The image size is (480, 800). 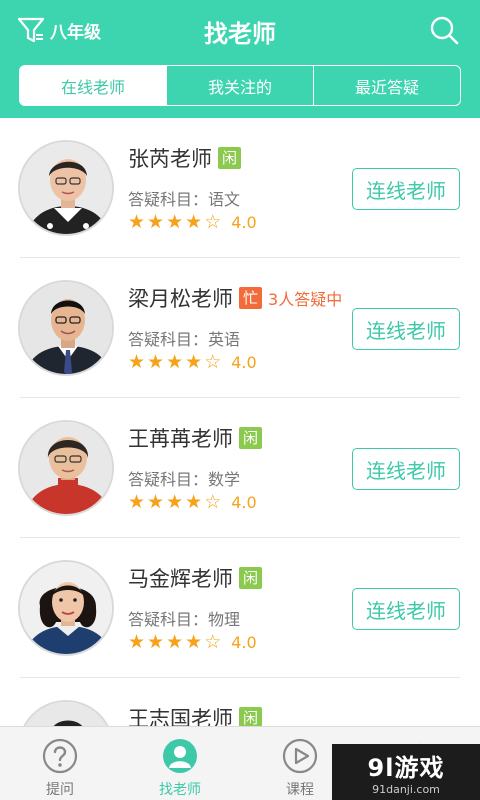 I want to click on search-button, so click(x=444, y=30).